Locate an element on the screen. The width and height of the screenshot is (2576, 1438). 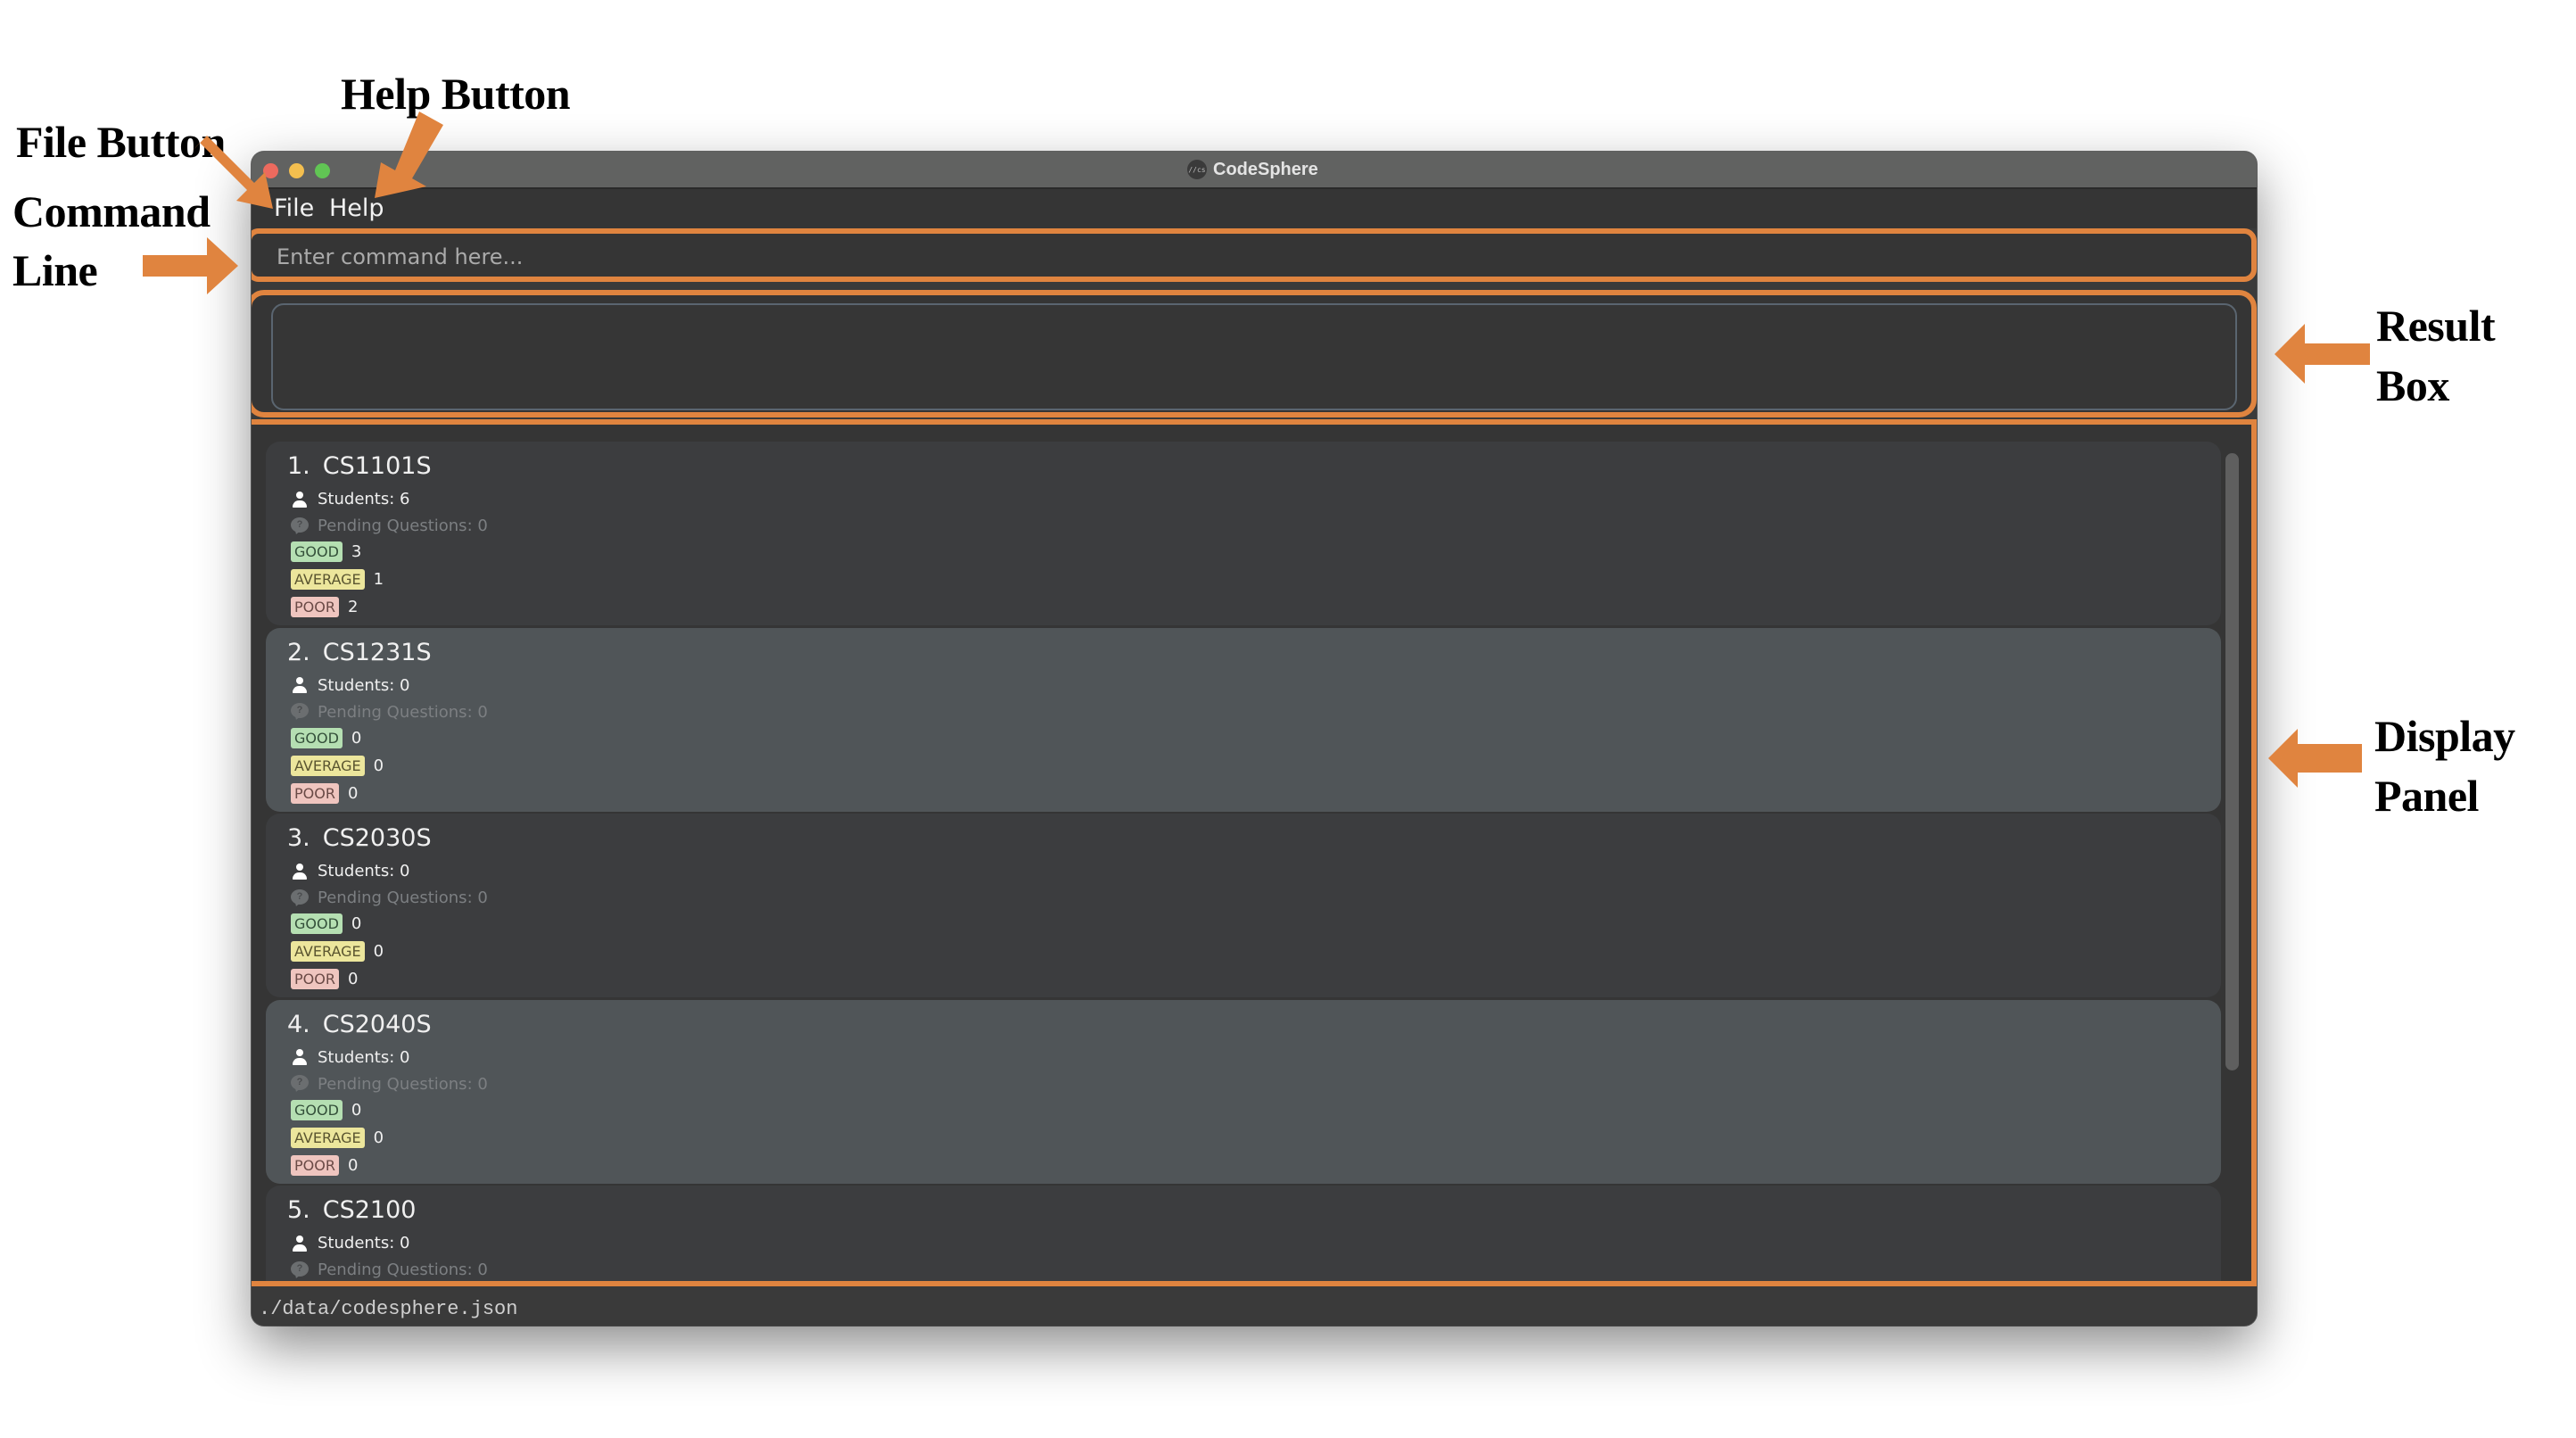
menu-file-button: File is located at coordinates (294, 208).